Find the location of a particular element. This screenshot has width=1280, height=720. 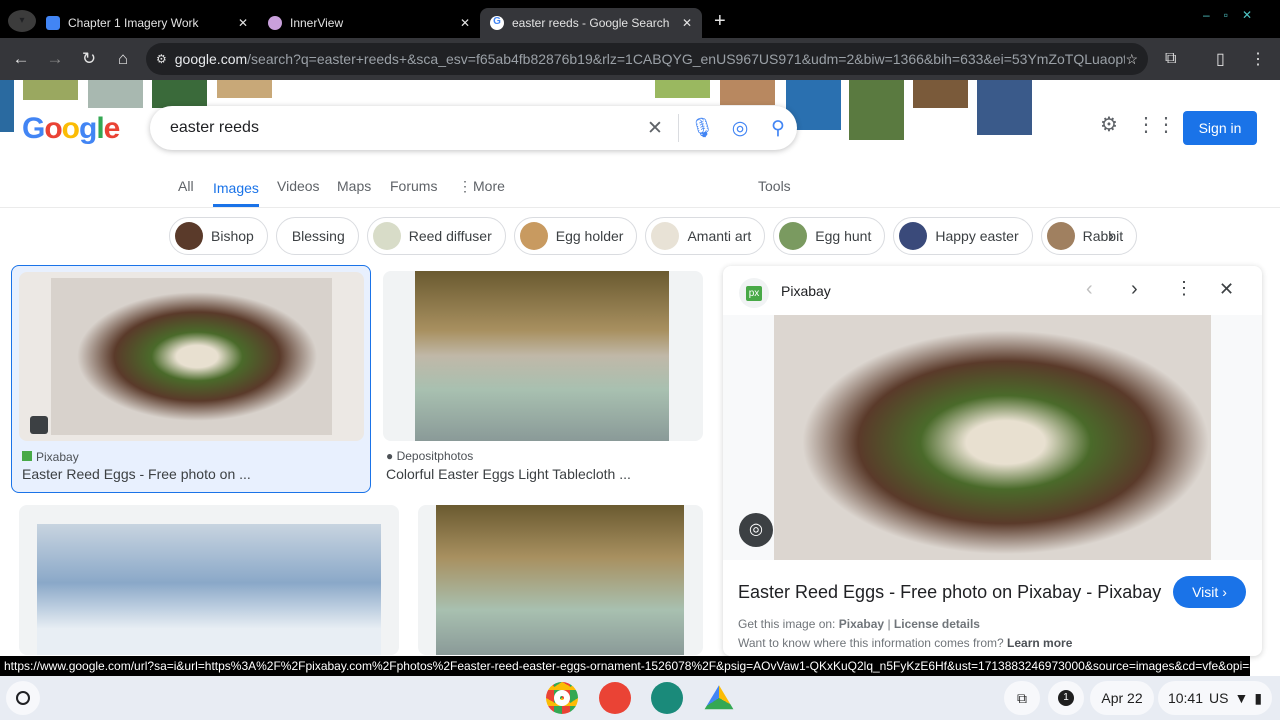

lens-search-icon: ◎ is located at coordinates (756, 530).